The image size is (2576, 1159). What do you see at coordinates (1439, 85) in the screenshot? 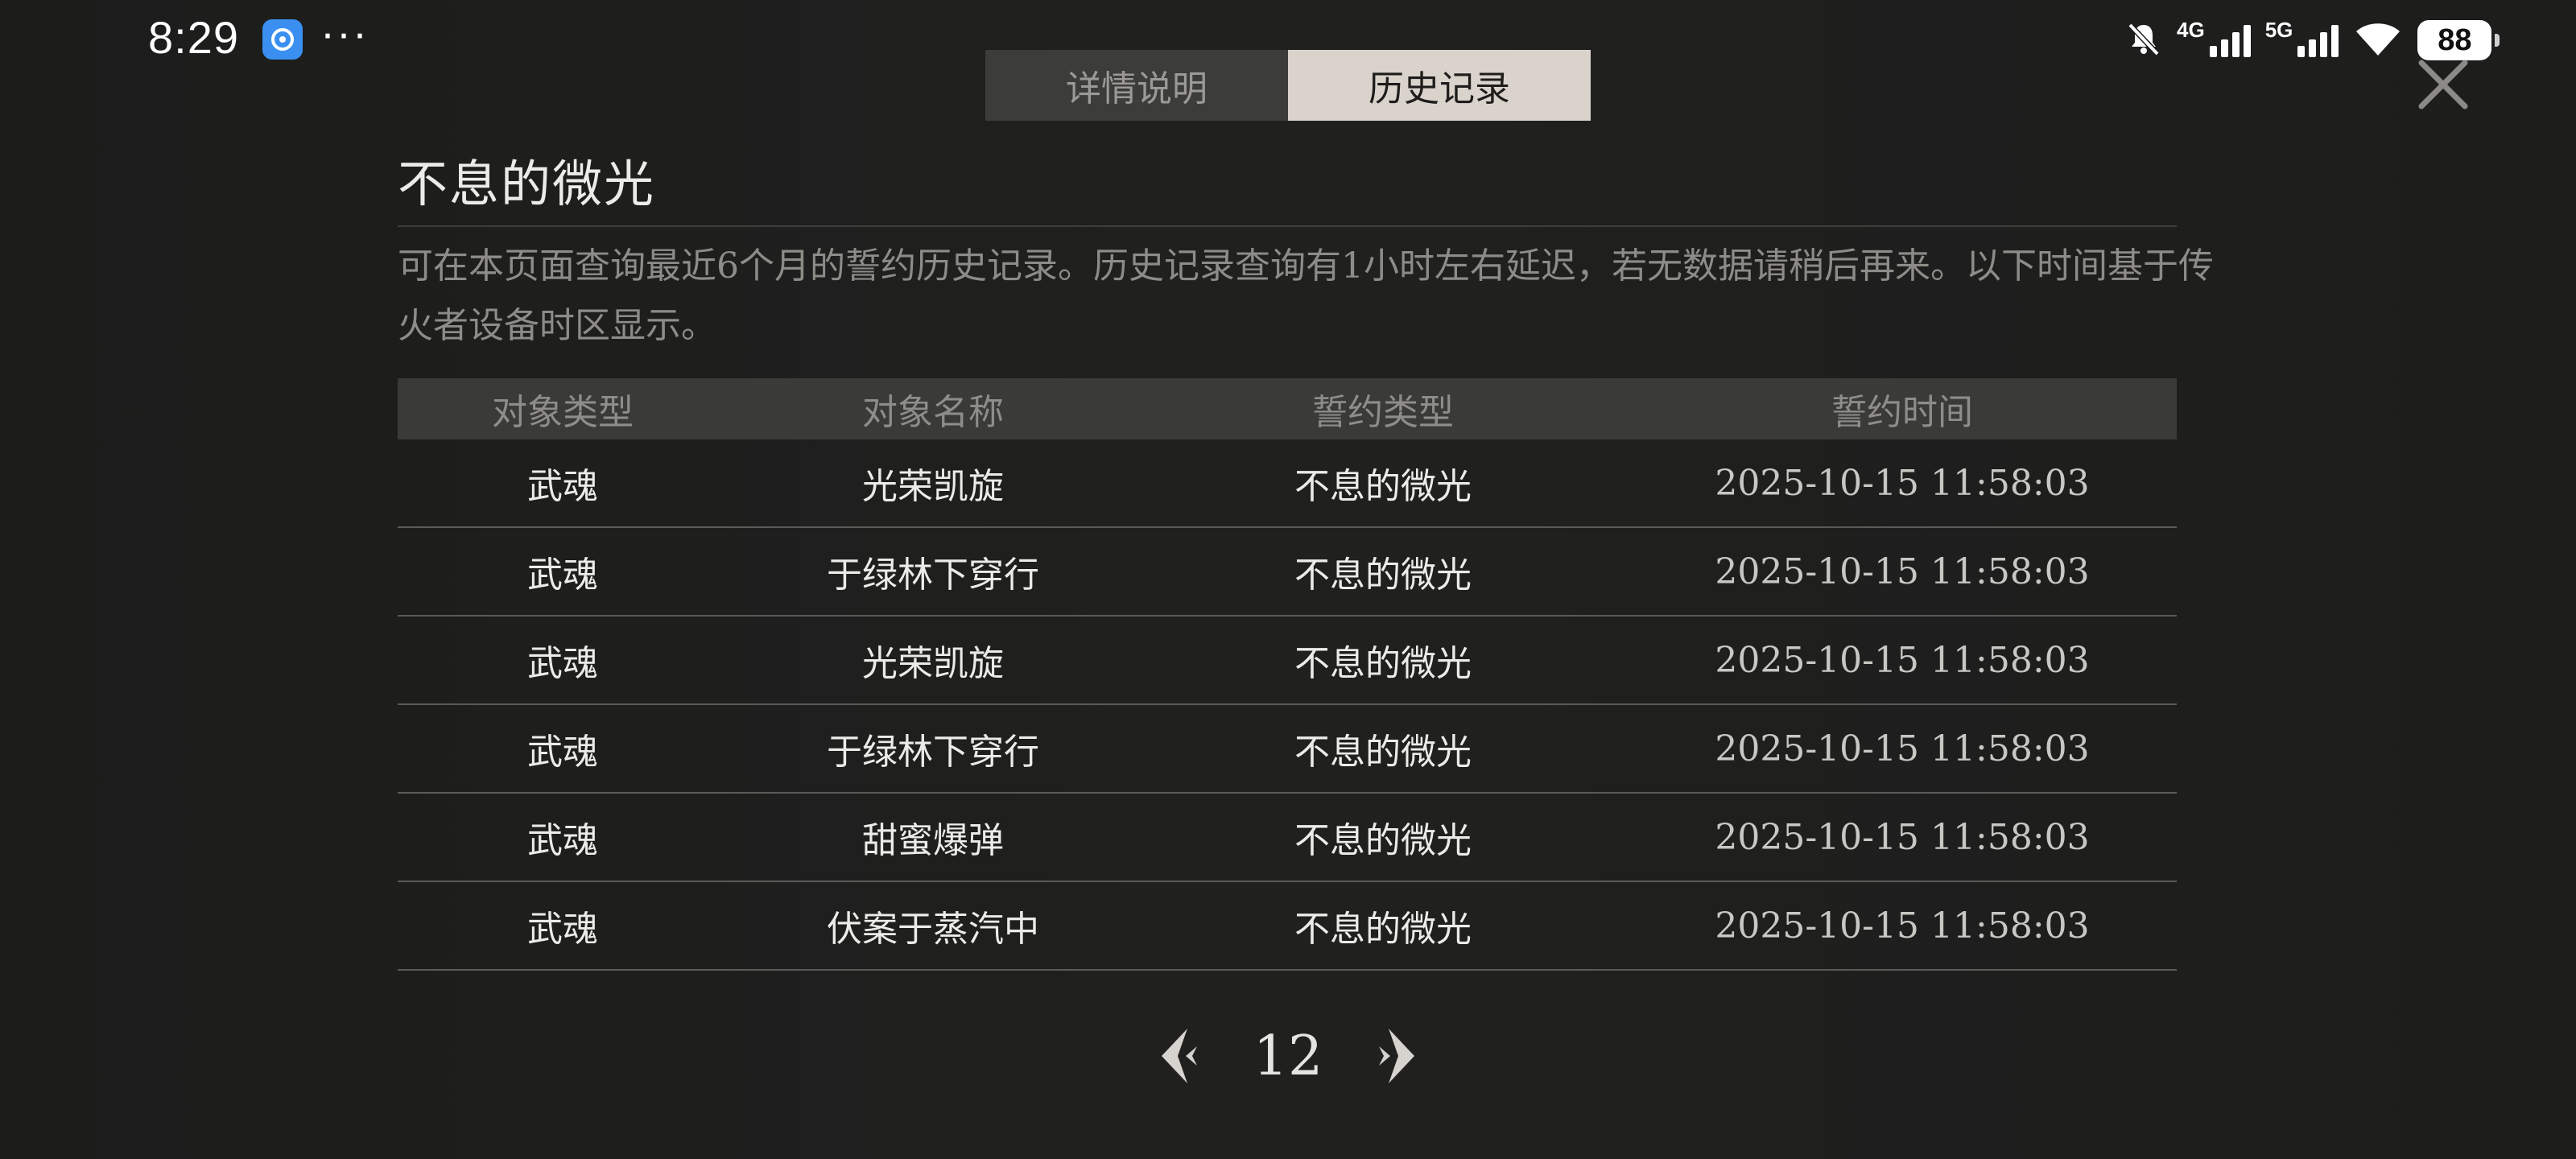
I see `tab-history: 历史记录` at bounding box center [1439, 85].